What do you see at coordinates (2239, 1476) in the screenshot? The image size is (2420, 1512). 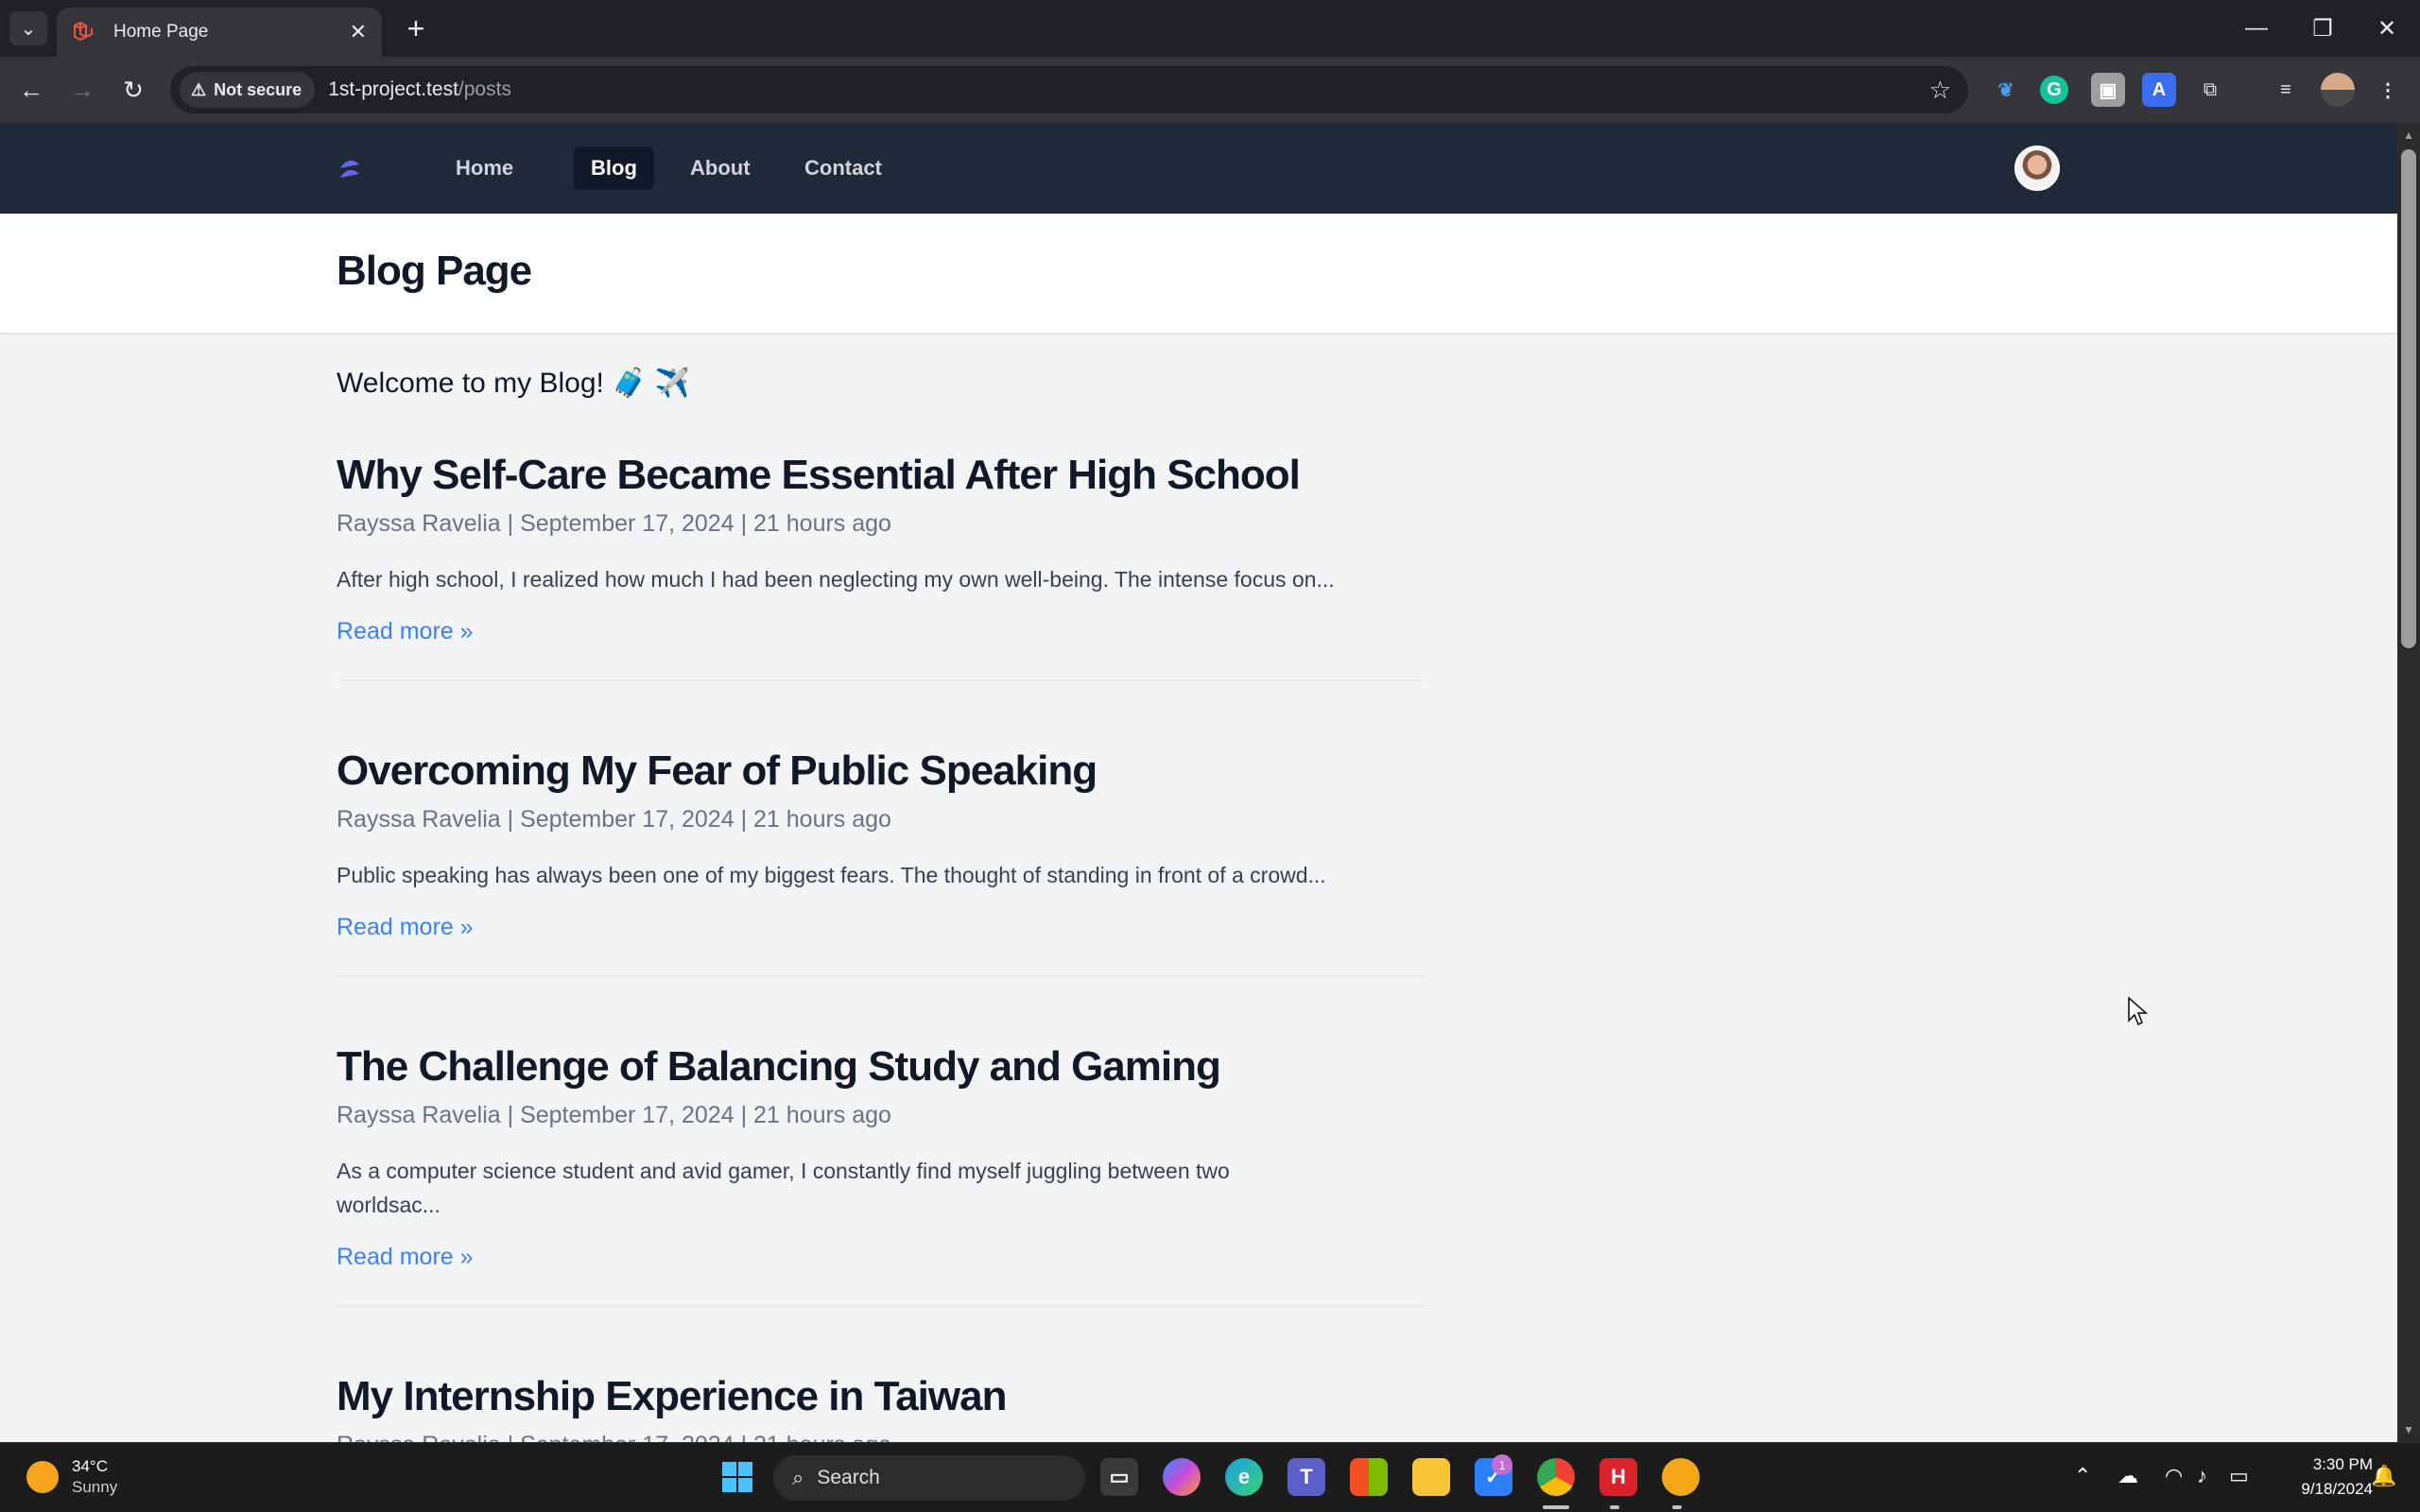 I see `battery-icon: ▭` at bounding box center [2239, 1476].